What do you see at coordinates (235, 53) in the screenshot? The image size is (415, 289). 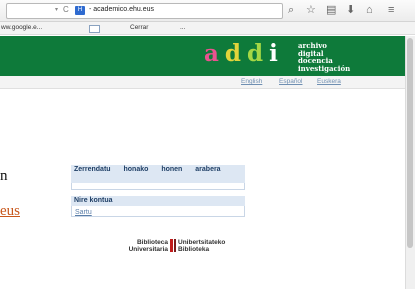 I see `logo-letter-d1: d` at bounding box center [235, 53].